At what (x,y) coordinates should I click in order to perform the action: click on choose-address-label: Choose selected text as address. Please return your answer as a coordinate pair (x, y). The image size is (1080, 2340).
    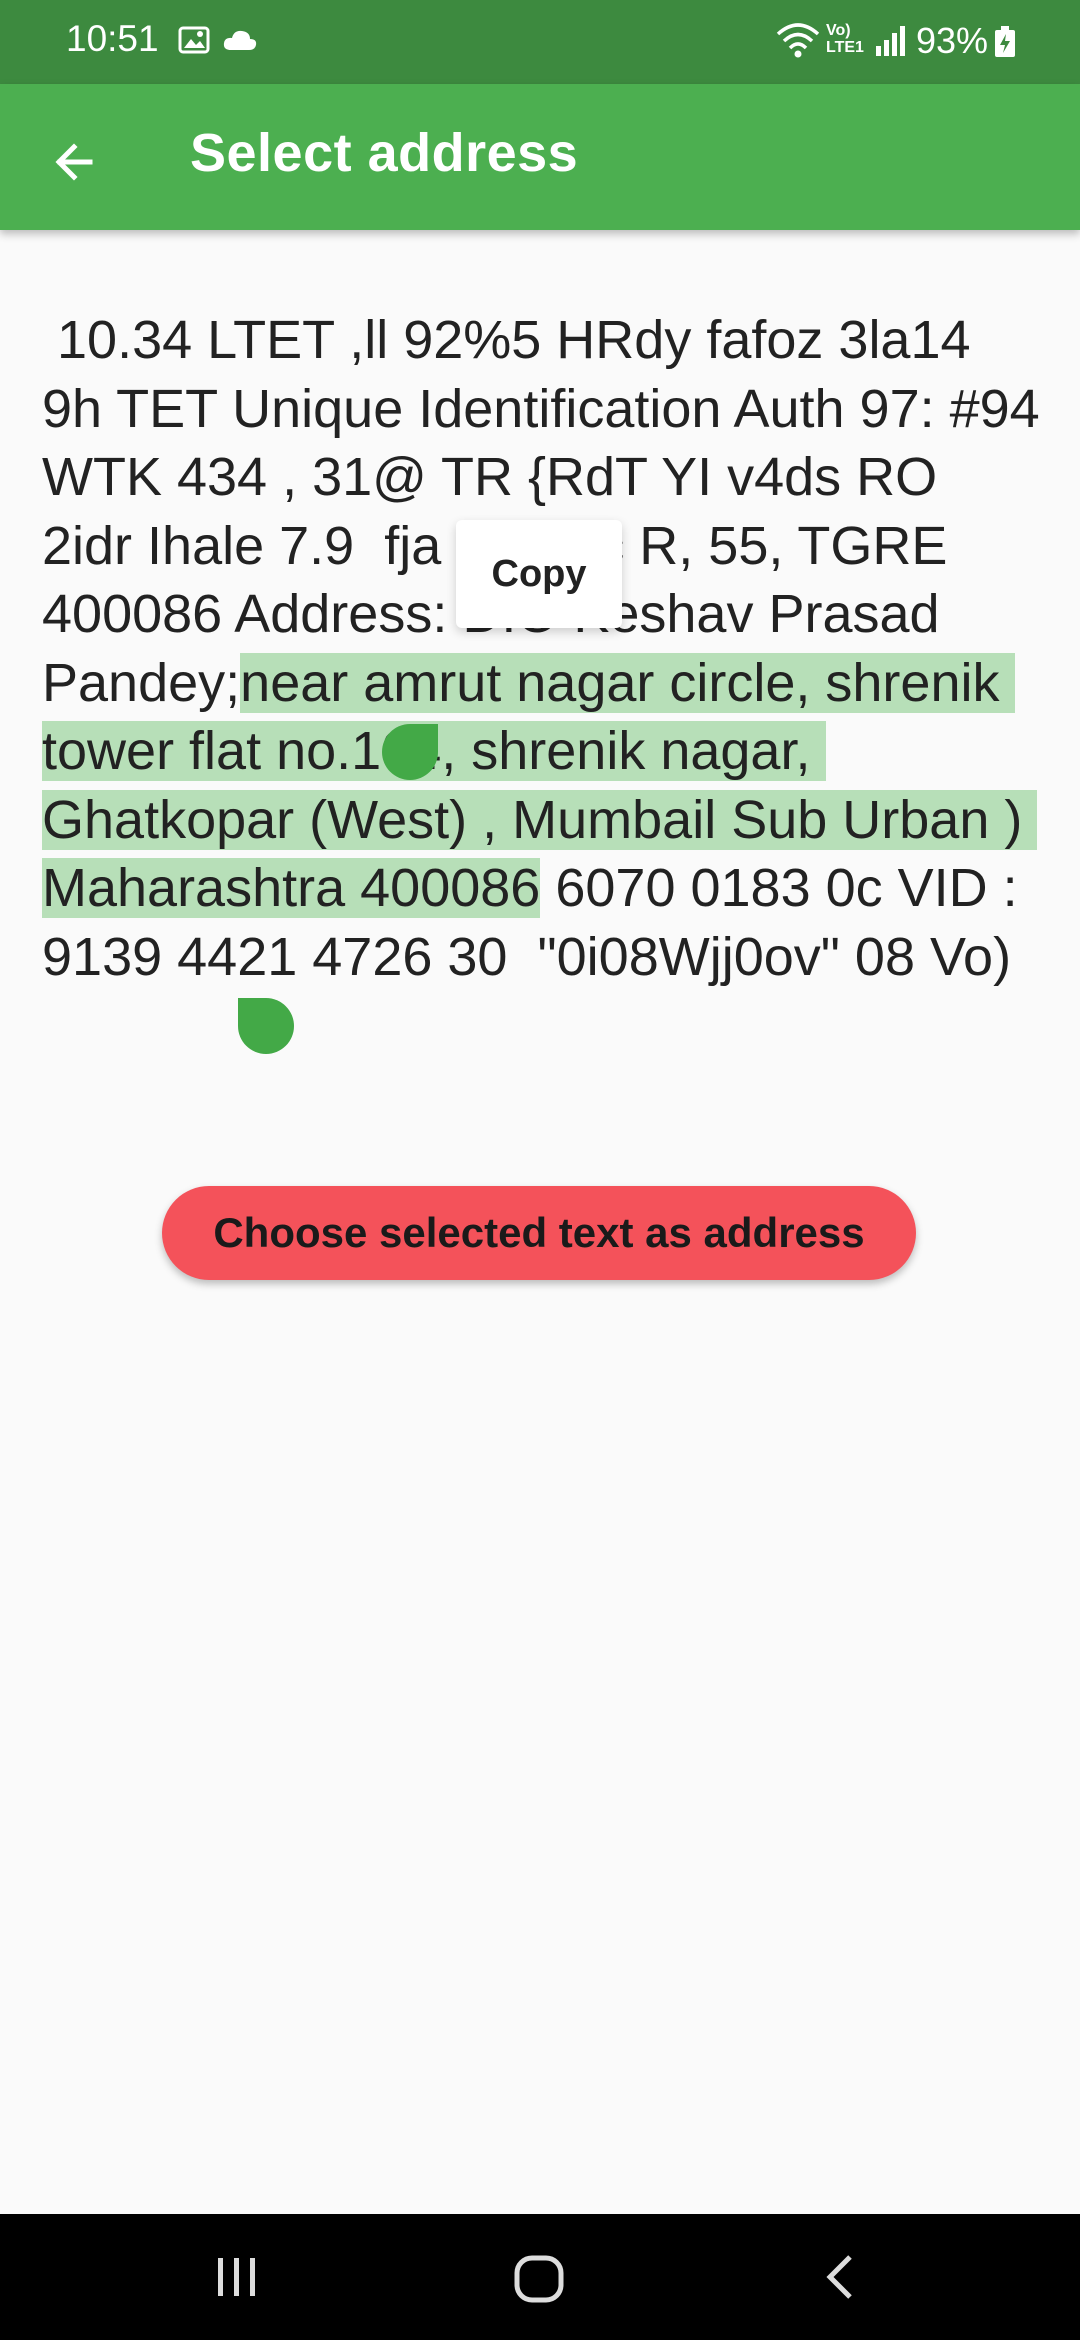
    Looking at the image, I should click on (539, 1232).